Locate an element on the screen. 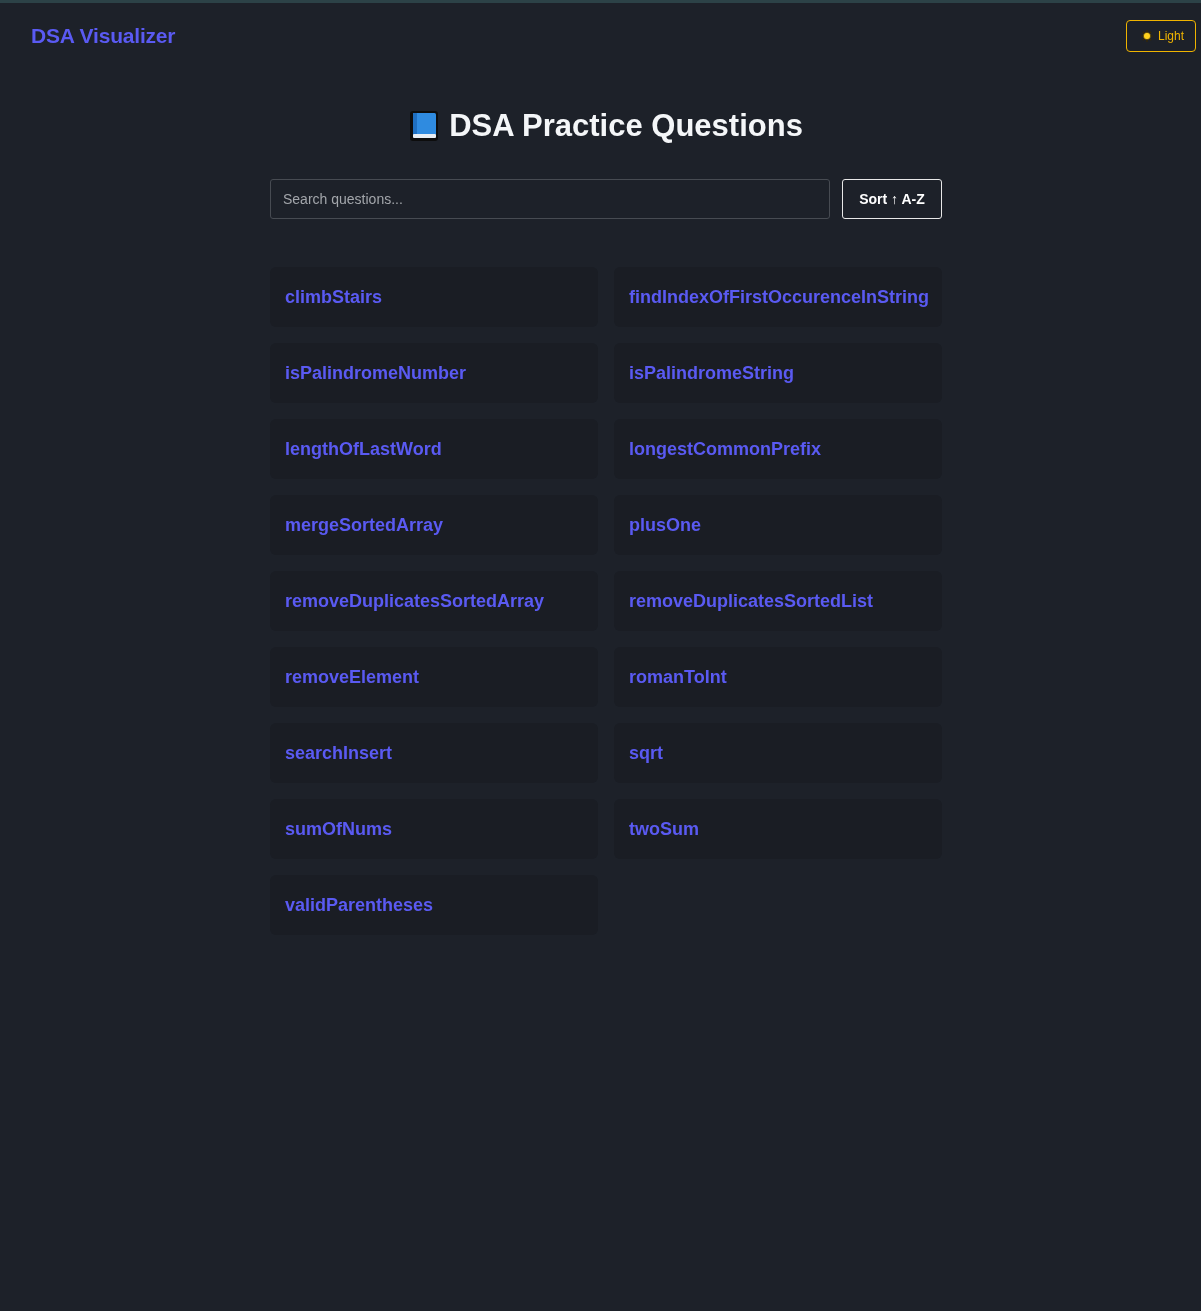 The height and width of the screenshot is (1311, 1201). question-card: removeDuplicatesSortedArray is located at coordinates (434, 601).